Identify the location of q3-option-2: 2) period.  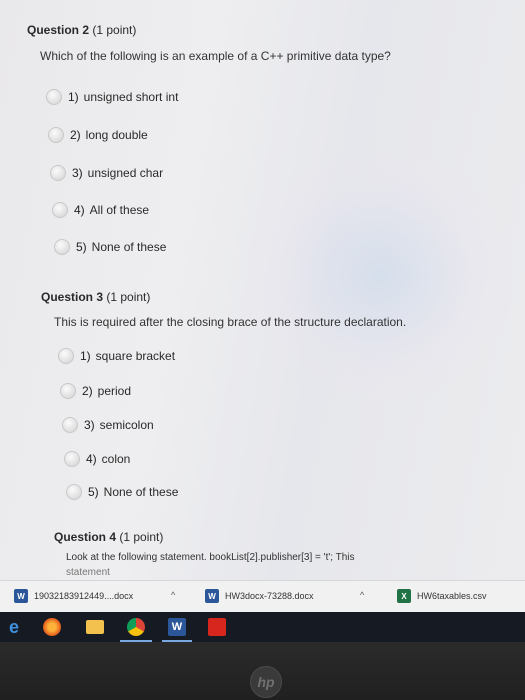
(95, 391).